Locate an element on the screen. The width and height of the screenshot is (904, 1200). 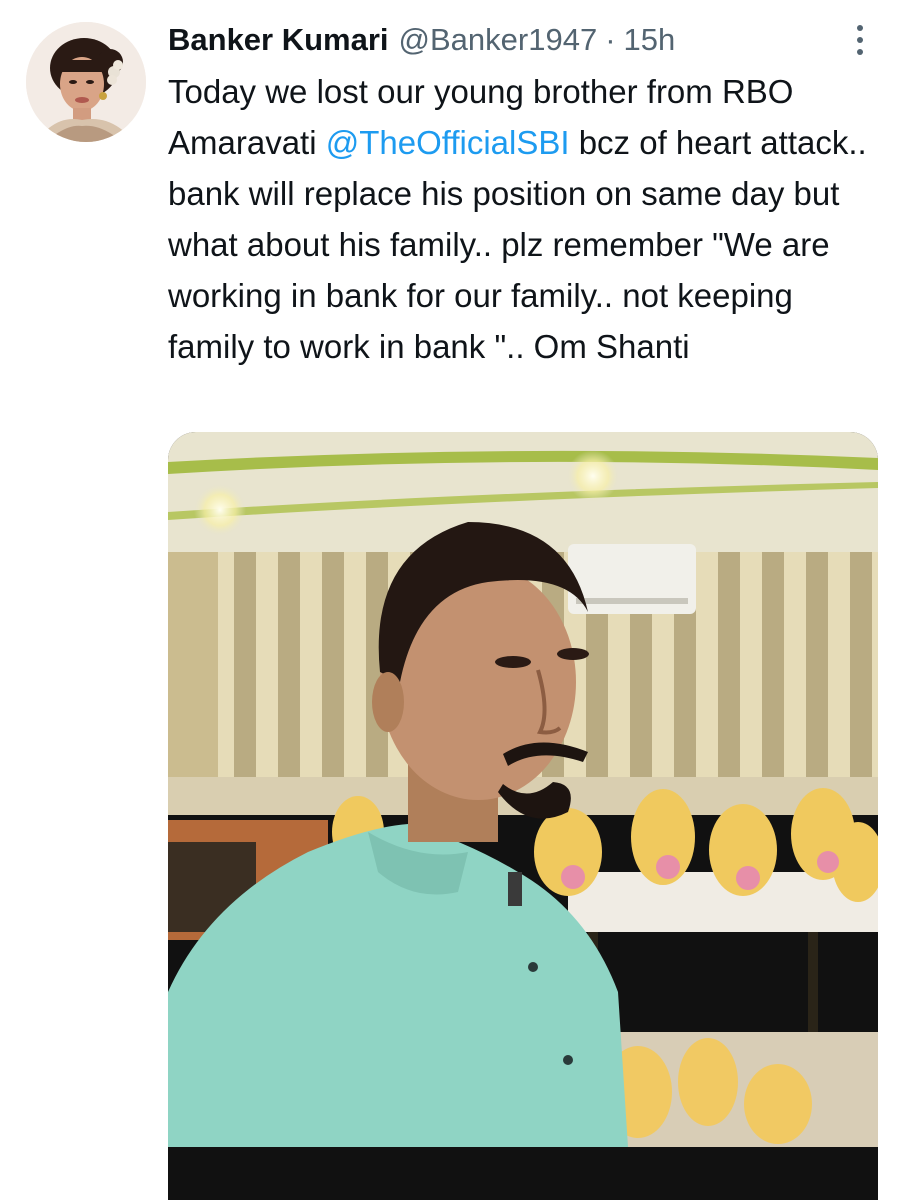
avatar-photo is located at coordinates (86, 82).